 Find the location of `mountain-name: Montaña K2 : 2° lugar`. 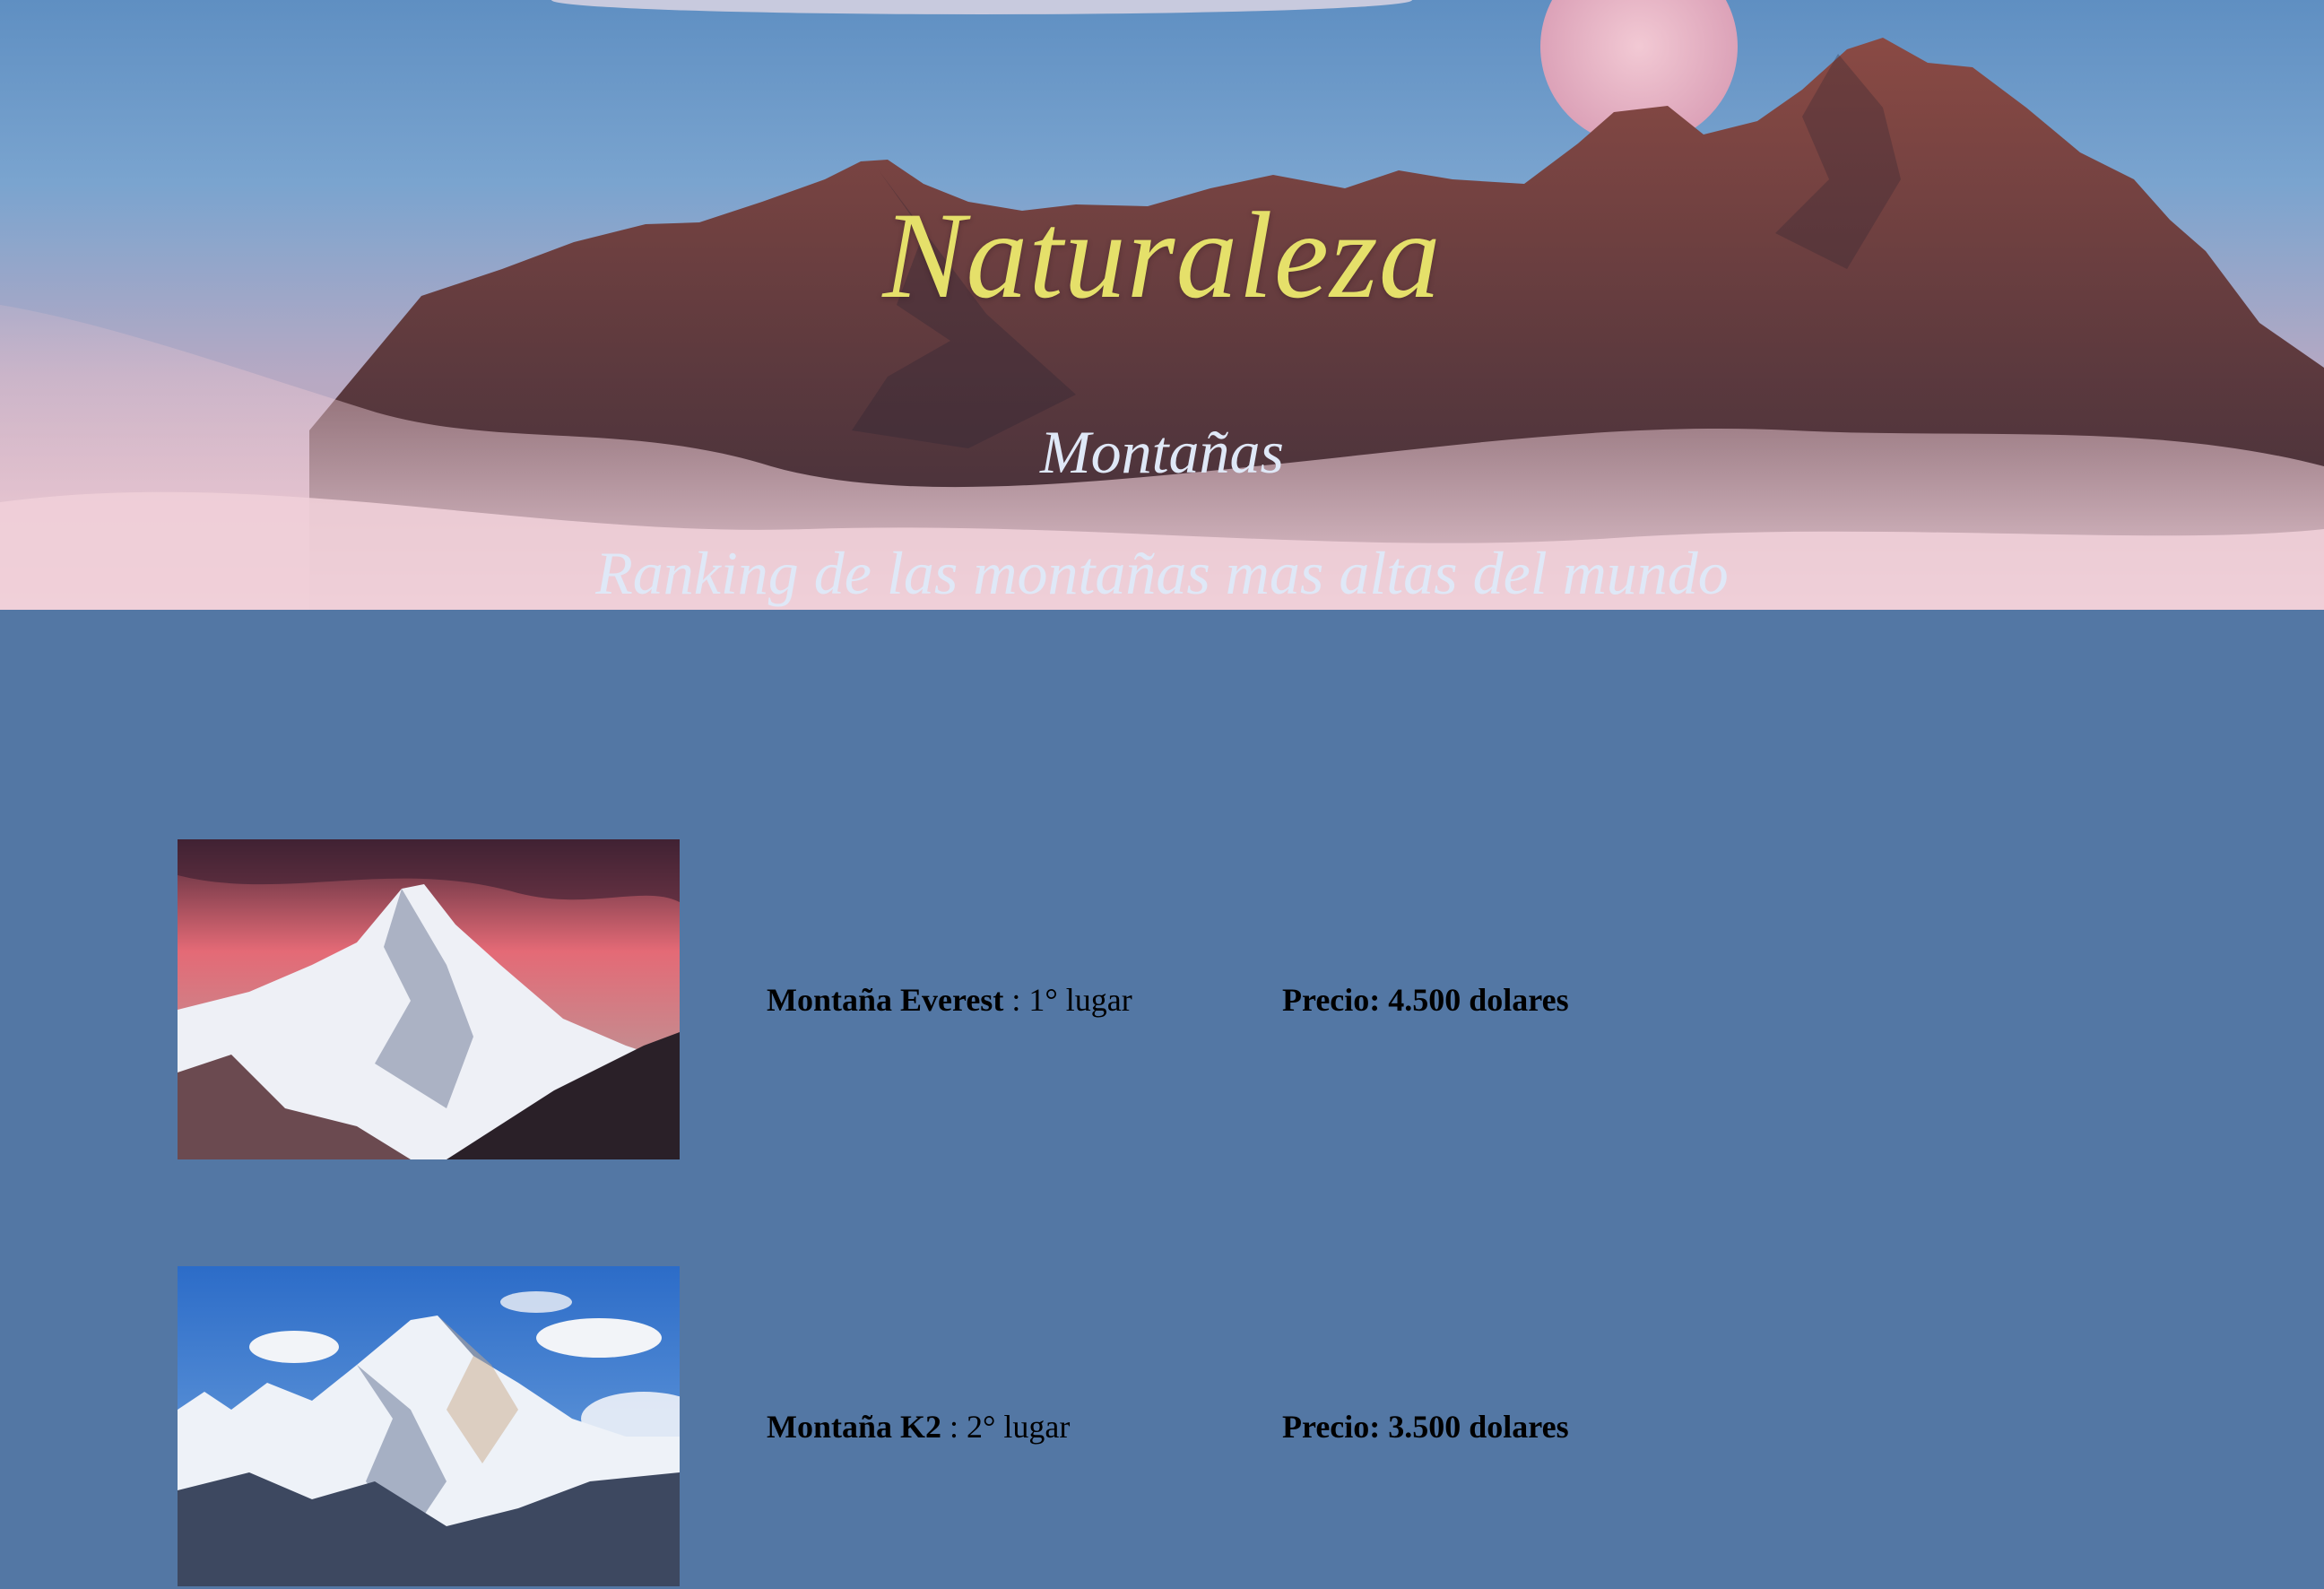

mountain-name: Montaña K2 : 2° lugar is located at coordinates (918, 1427).